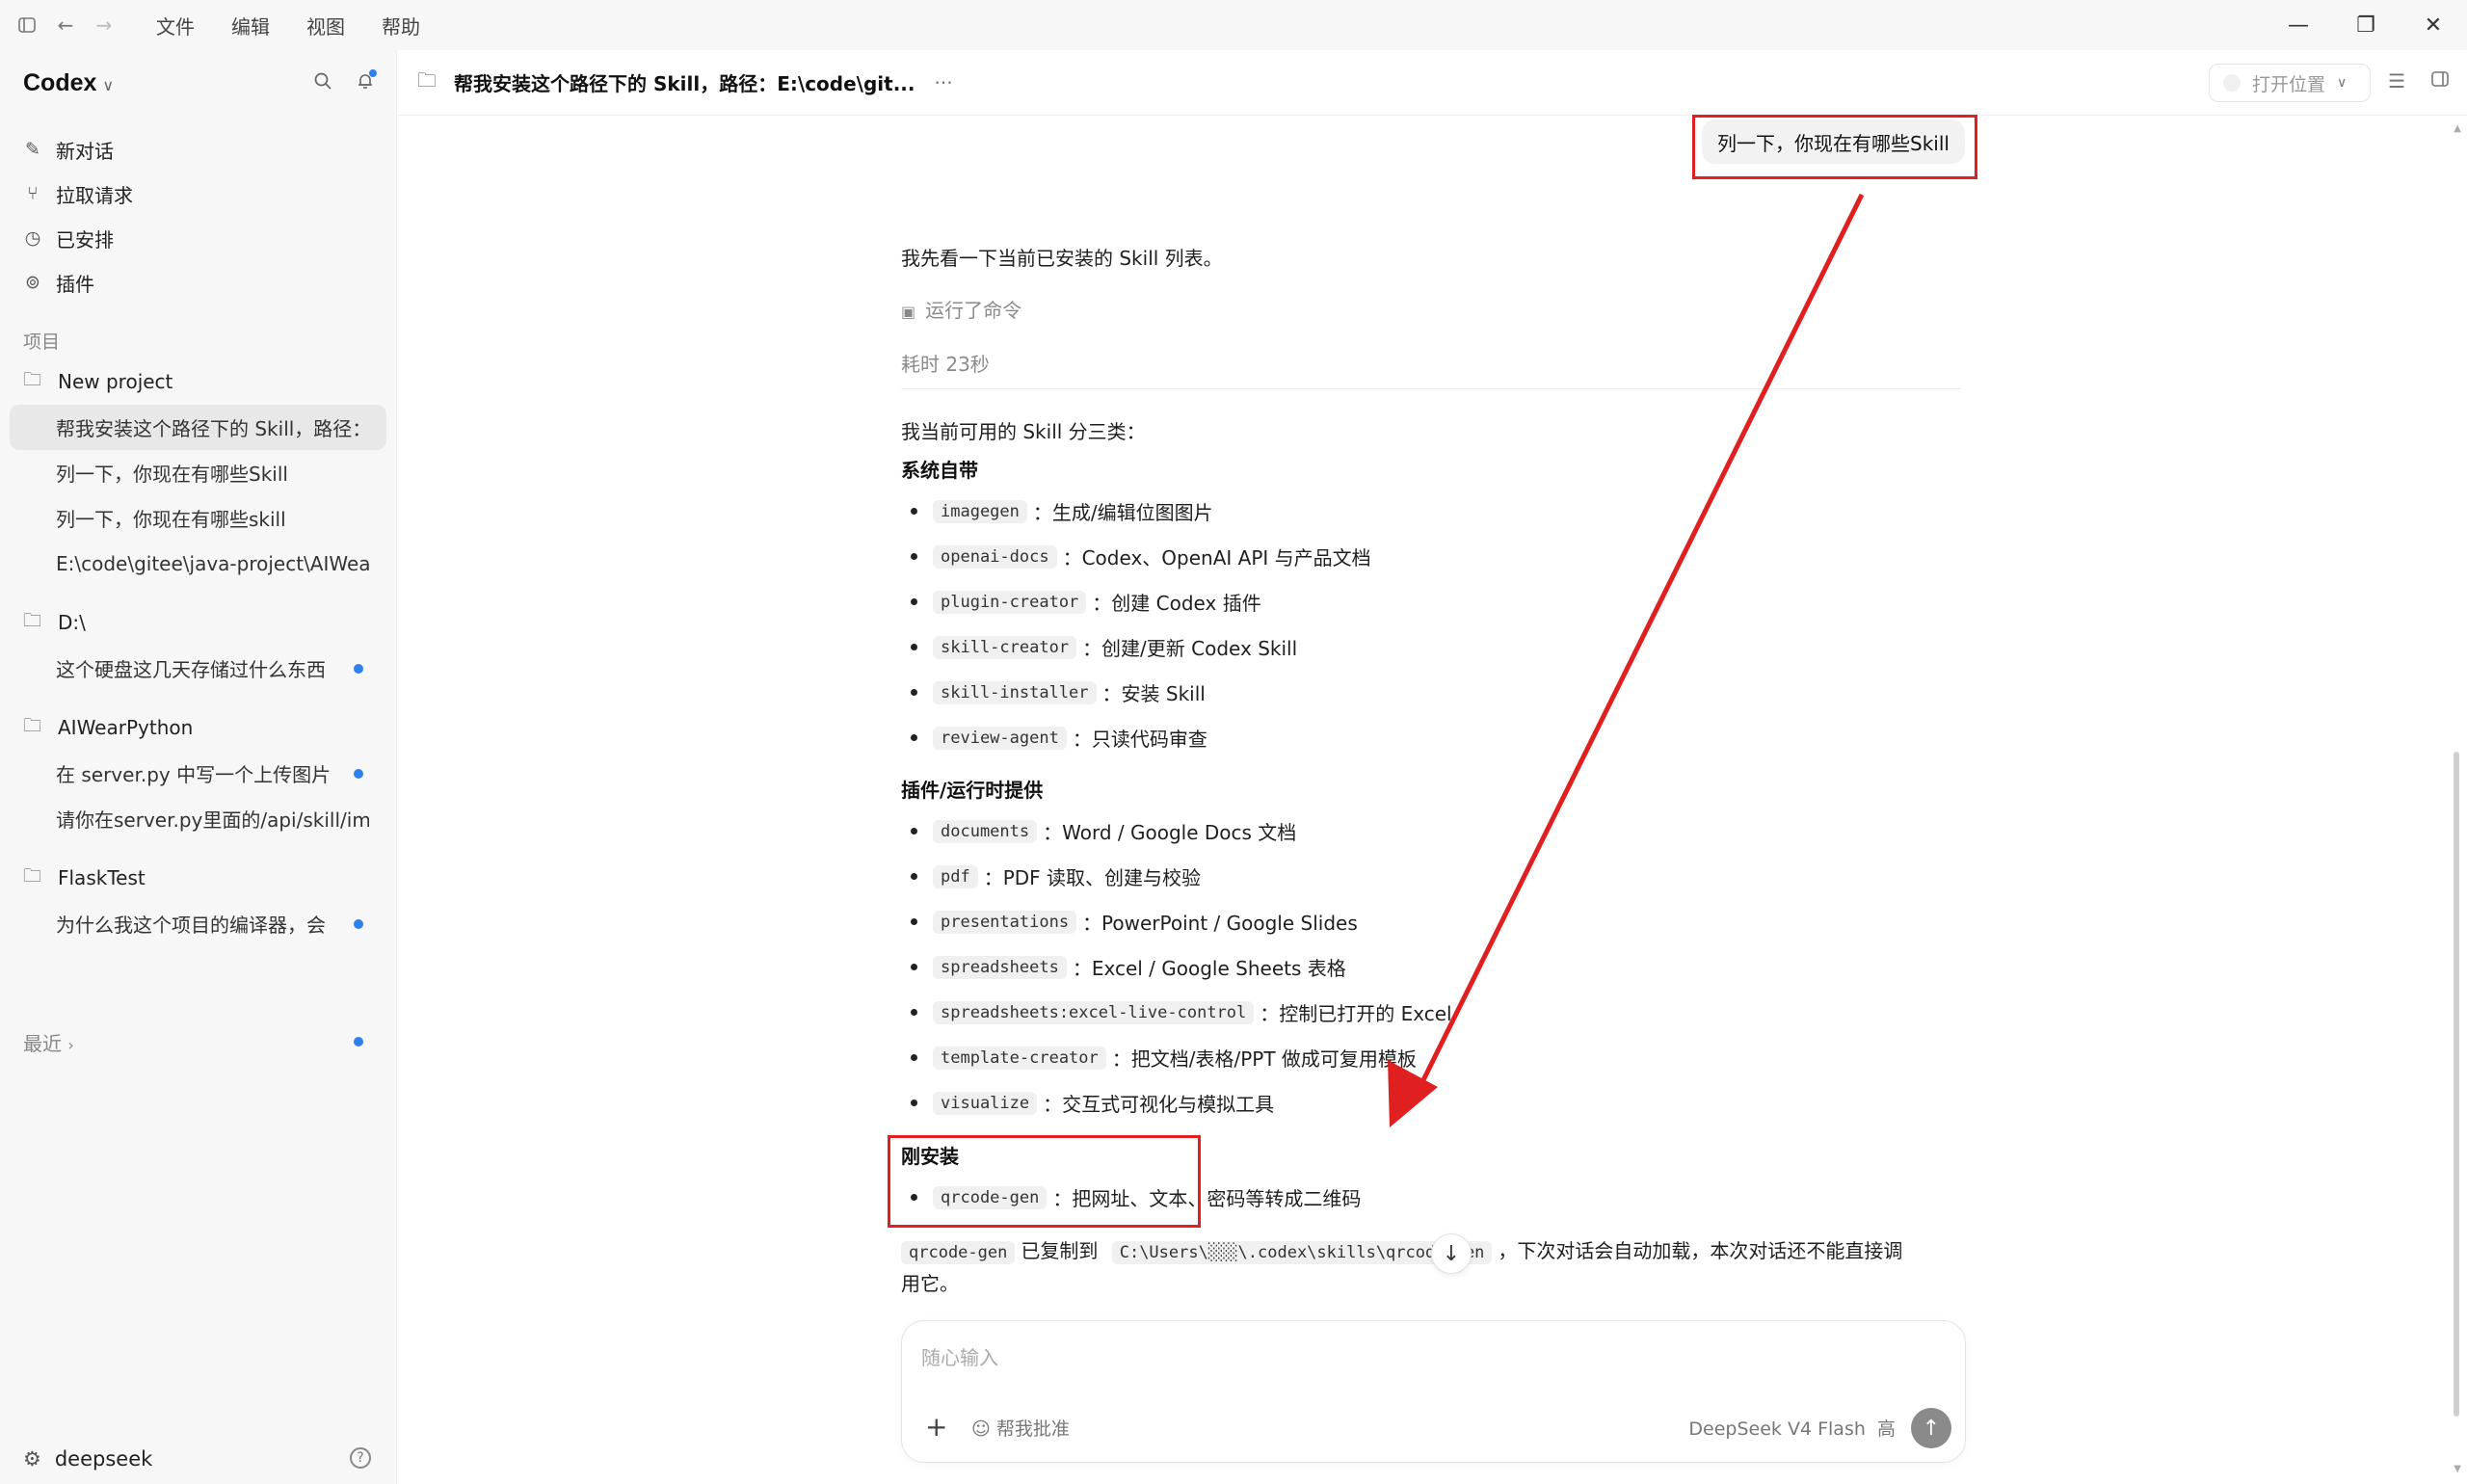 The width and height of the screenshot is (2467, 1484). Describe the element at coordinates (198, 727) in the screenshot. I see `project-aiwearpython: 🗀 AIWearPython` at that location.